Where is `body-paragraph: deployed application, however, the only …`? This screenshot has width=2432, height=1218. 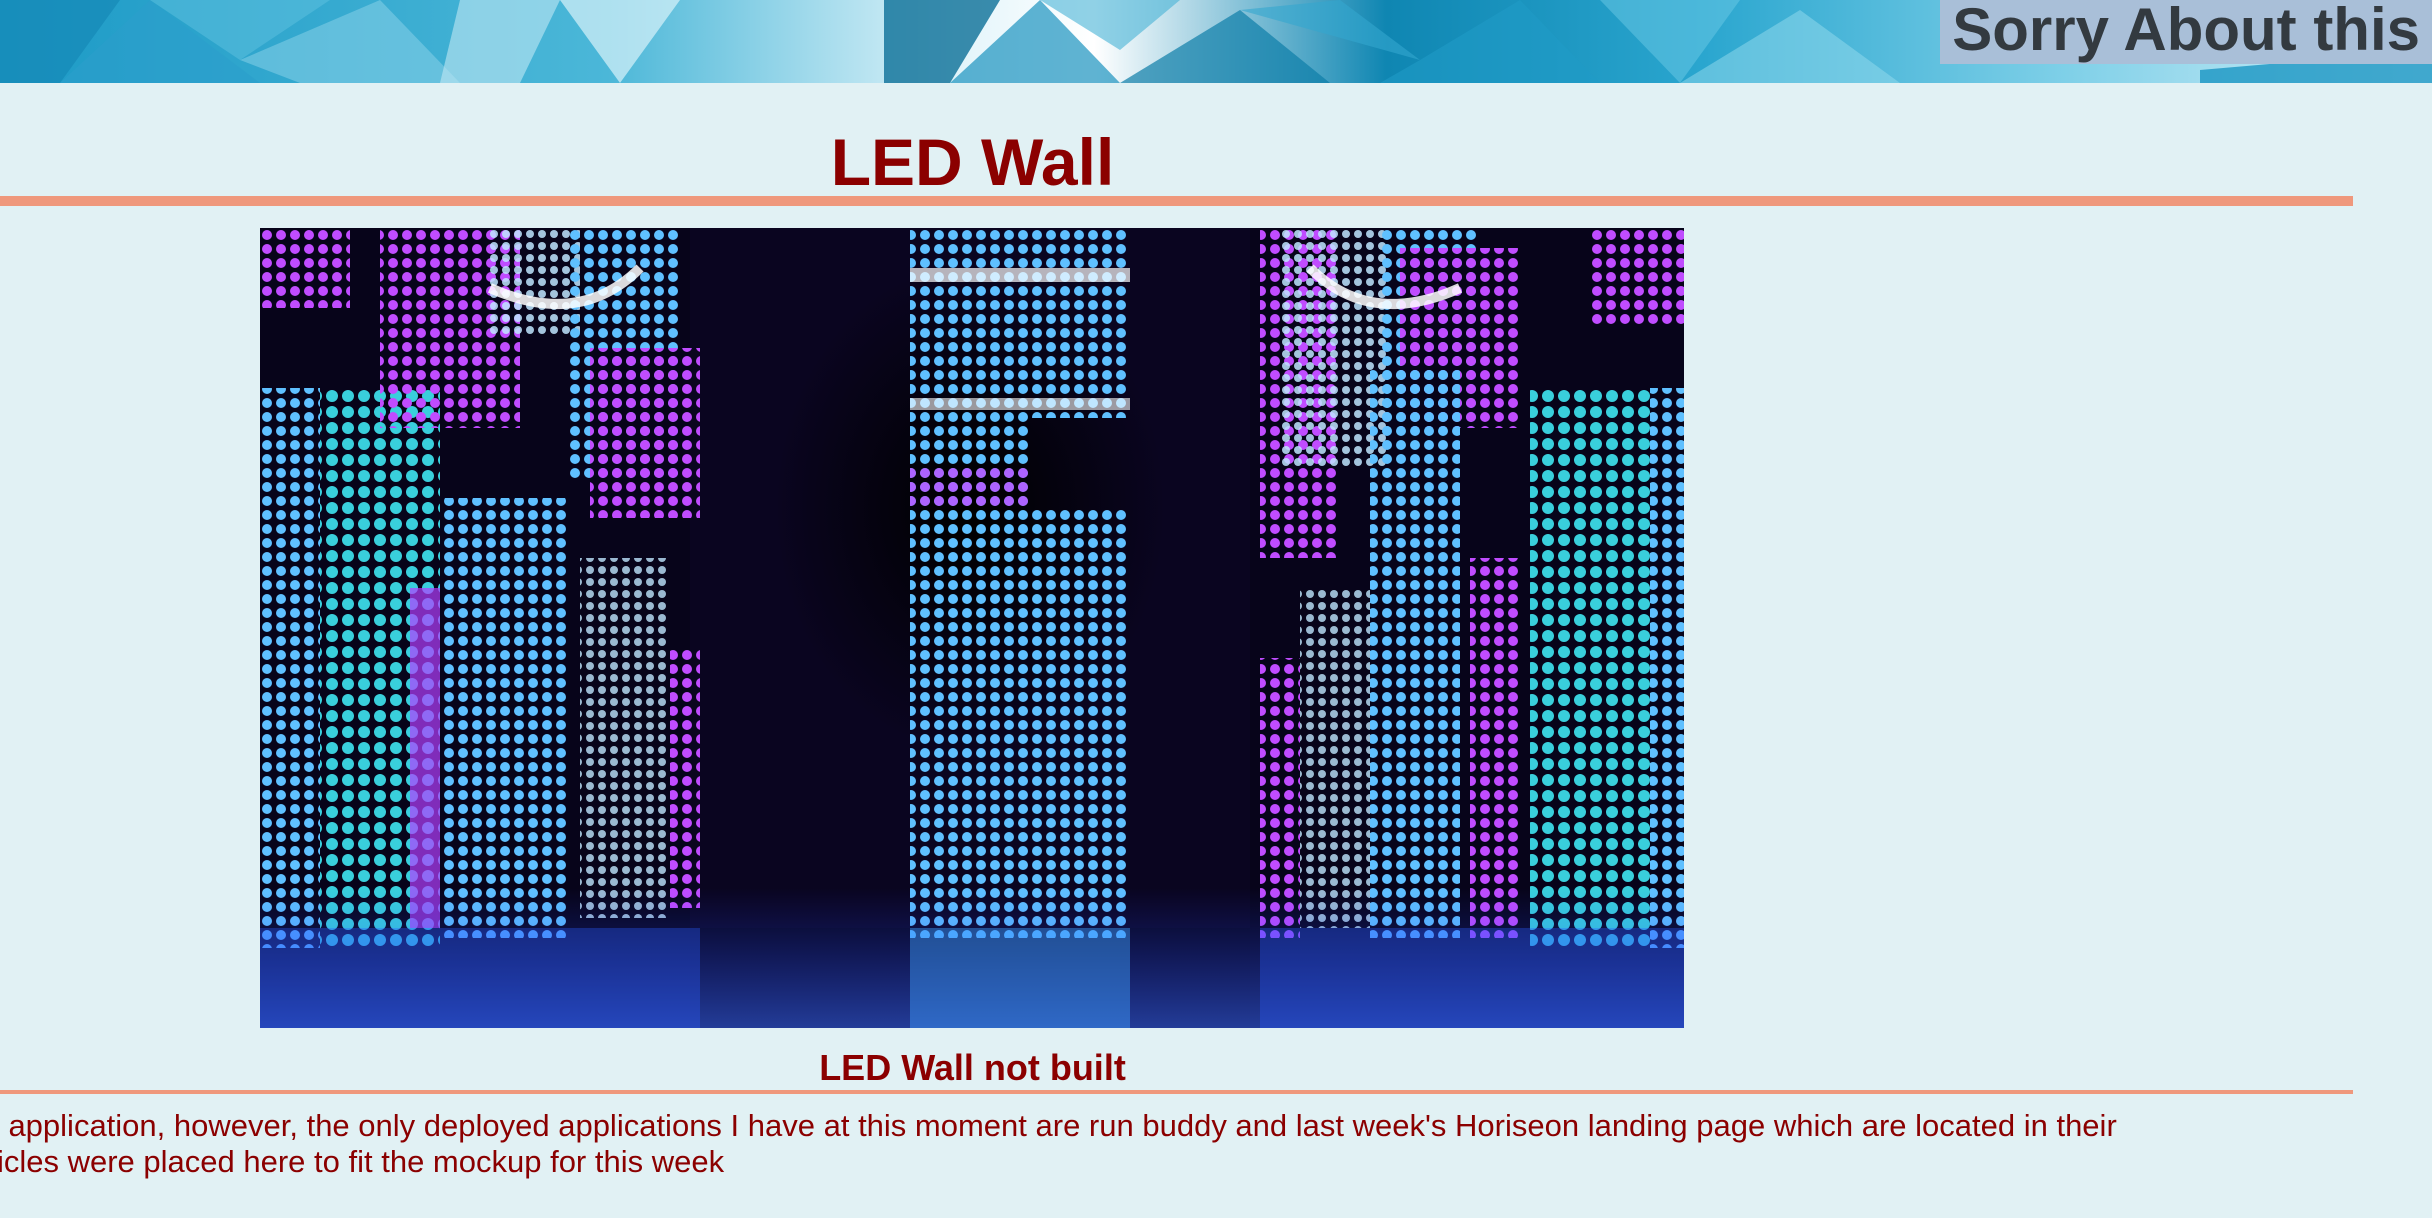
body-paragraph: deployed application, however, the only … is located at coordinates (1216, 1144).